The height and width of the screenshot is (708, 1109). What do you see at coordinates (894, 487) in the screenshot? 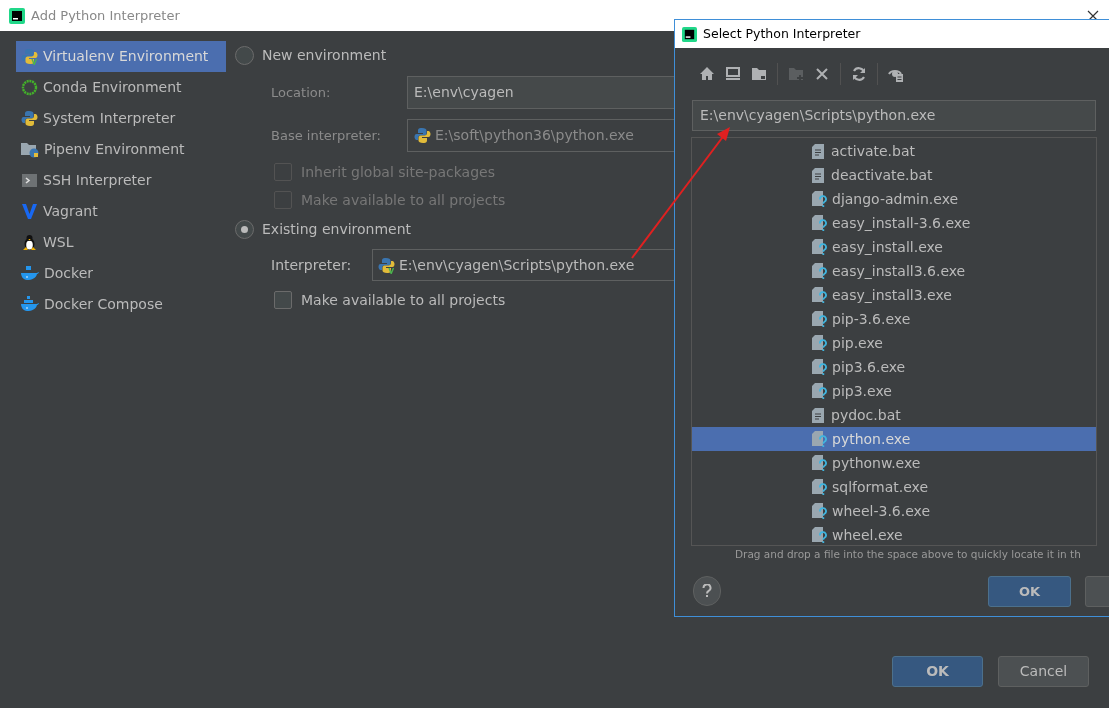
I see `file-item: sqlformat.exe` at bounding box center [894, 487].